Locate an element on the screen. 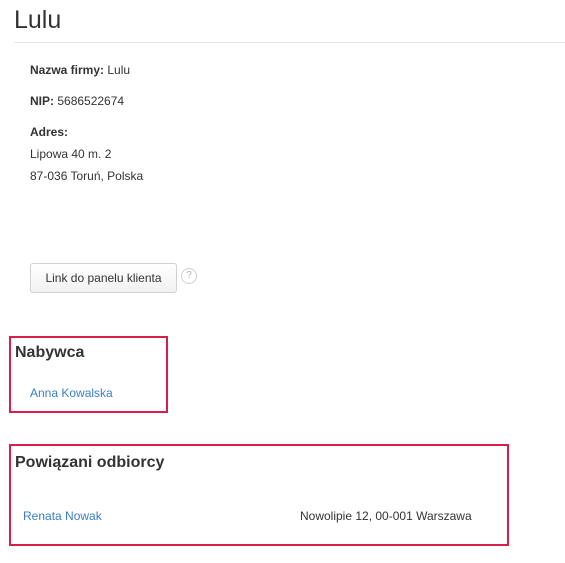  address-label: Adres: is located at coordinates (49, 132).